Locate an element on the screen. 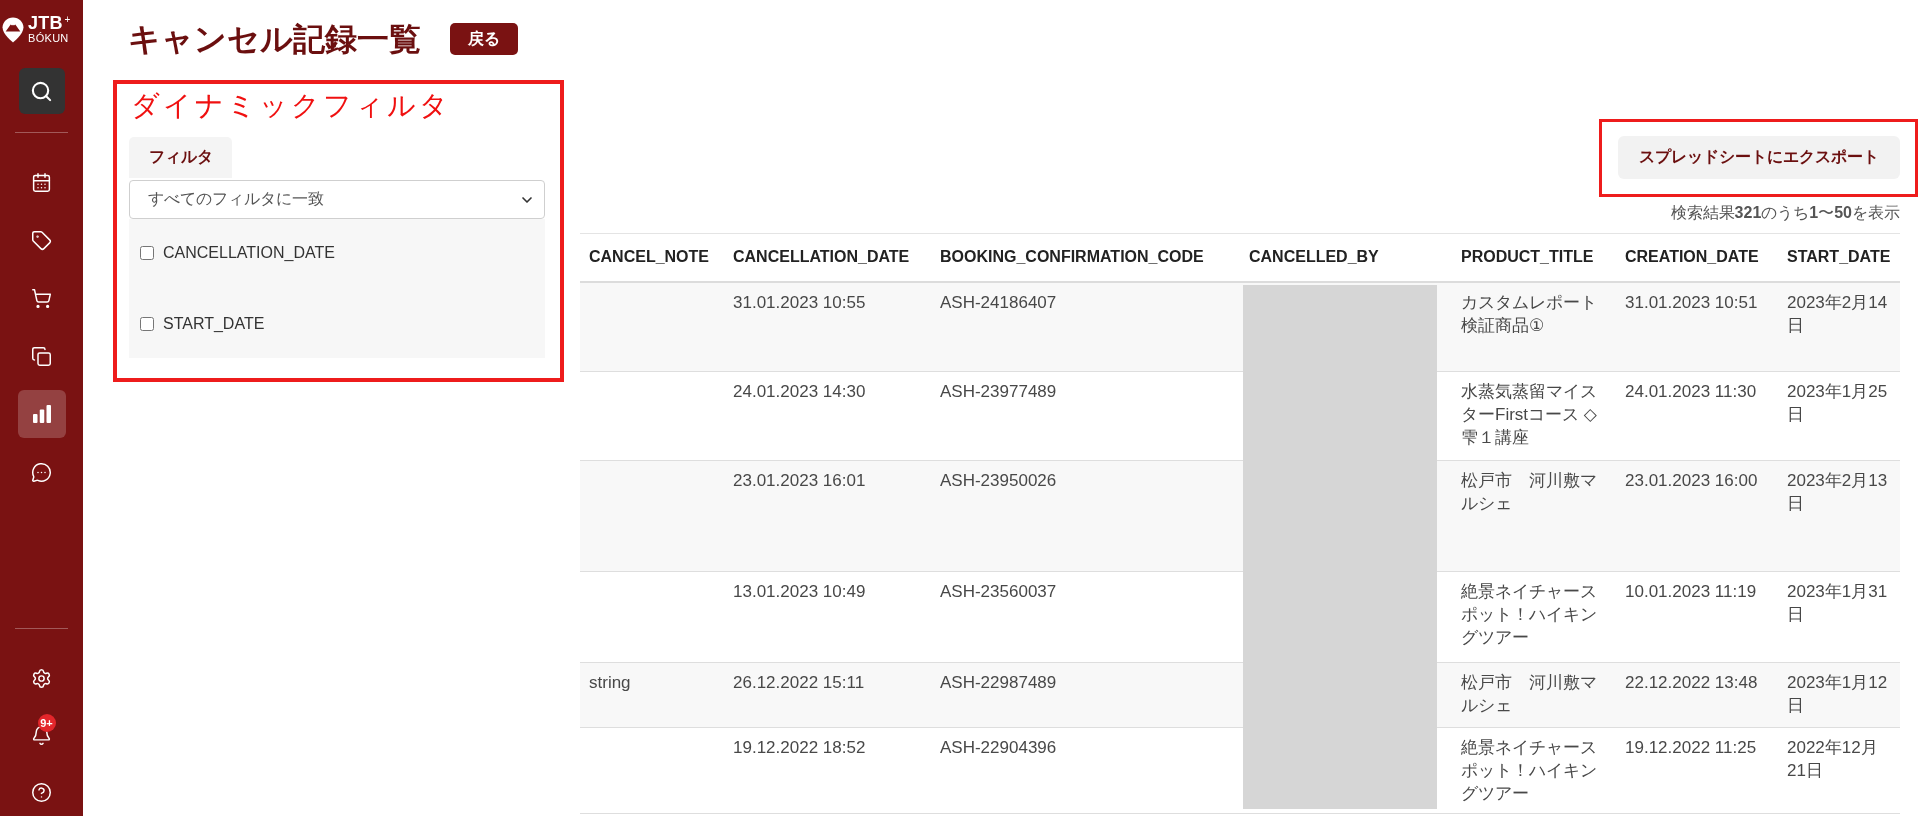  table-cell: ASH-23977489 is located at coordinates (1085, 416).